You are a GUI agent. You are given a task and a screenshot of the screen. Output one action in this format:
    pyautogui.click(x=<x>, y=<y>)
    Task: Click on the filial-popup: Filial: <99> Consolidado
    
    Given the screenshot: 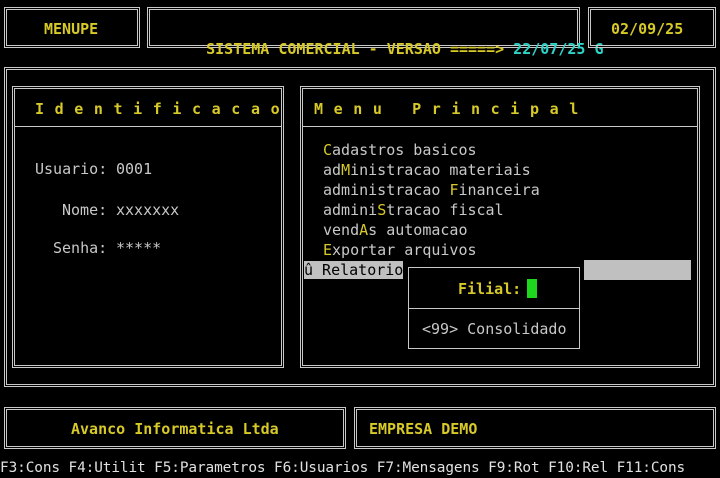 What is the action you would take?
    pyautogui.click(x=494, y=308)
    